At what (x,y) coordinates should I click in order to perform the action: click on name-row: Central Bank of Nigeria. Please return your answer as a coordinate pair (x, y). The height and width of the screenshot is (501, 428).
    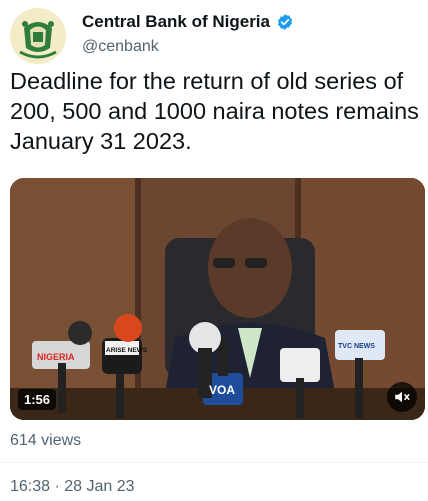
    Looking at the image, I should click on (188, 22).